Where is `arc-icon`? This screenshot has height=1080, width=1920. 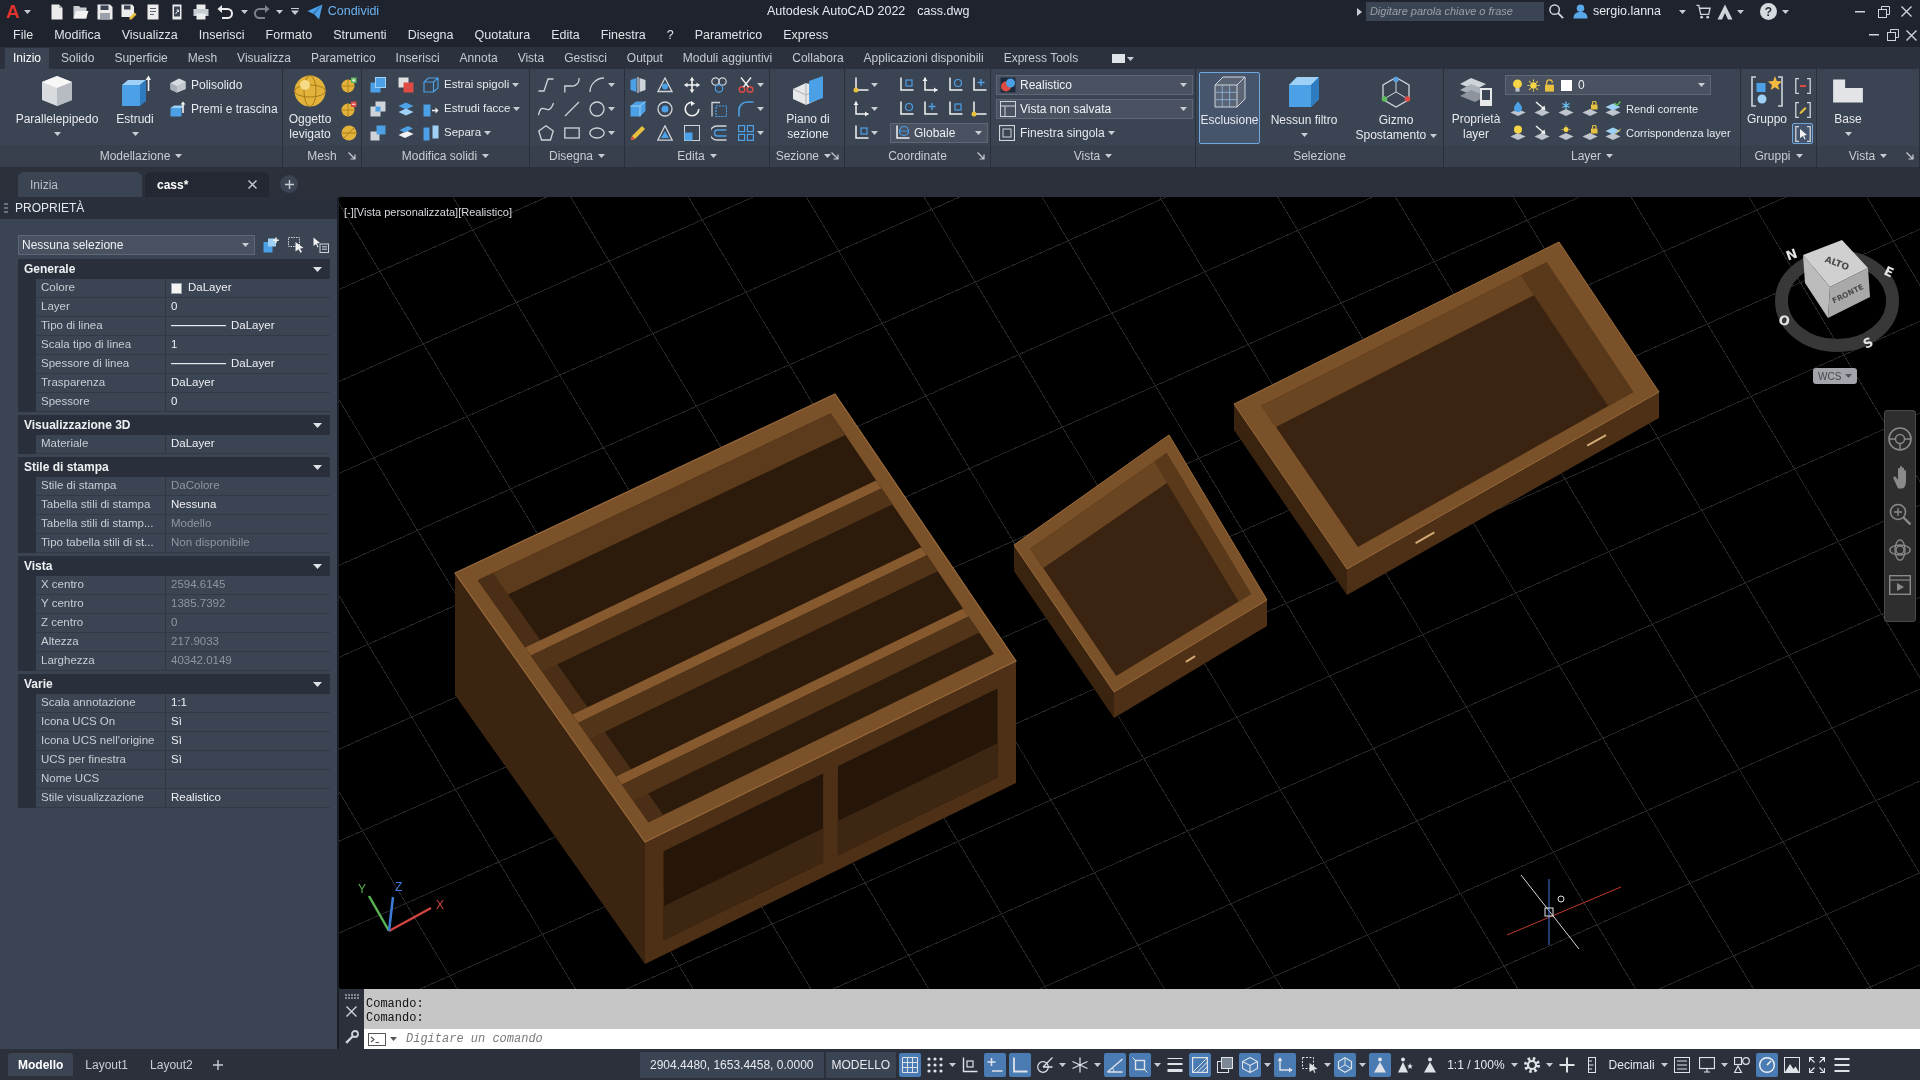
arc-icon is located at coordinates (597, 85).